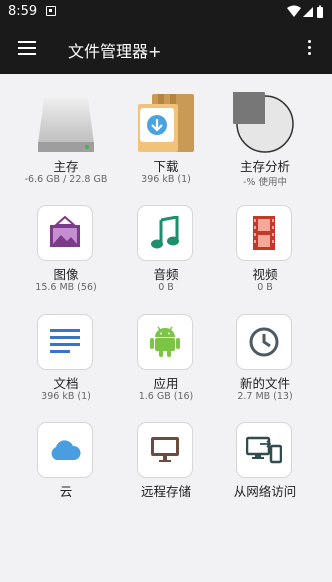 The height and width of the screenshot is (582, 332). I want to click on tile-audio: 音频 0 B, so click(166, 248).